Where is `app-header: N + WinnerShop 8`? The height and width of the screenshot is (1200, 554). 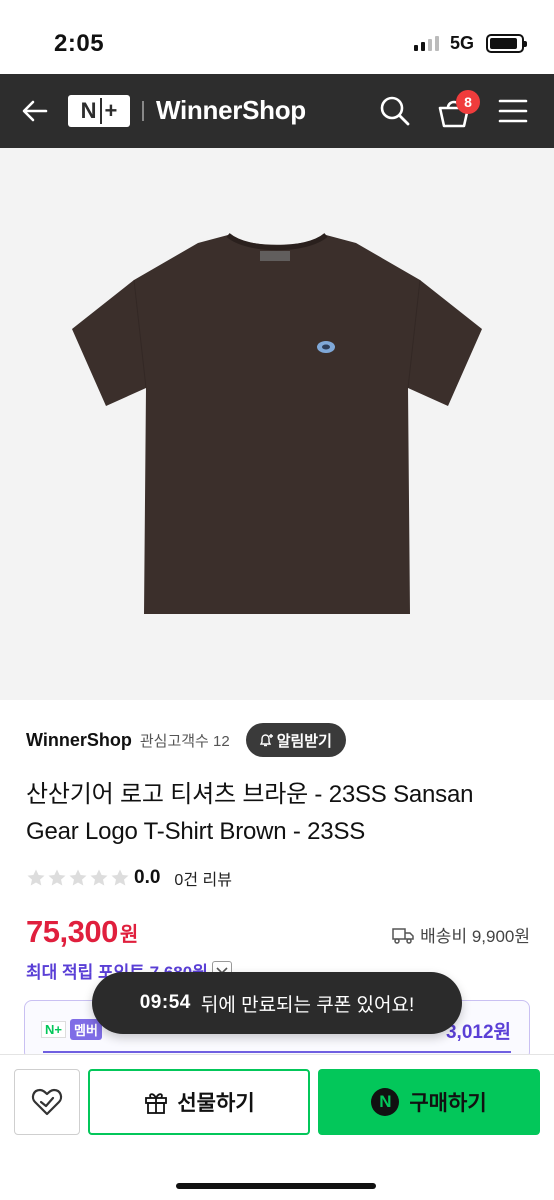 app-header: N + WinnerShop 8 is located at coordinates (277, 111).